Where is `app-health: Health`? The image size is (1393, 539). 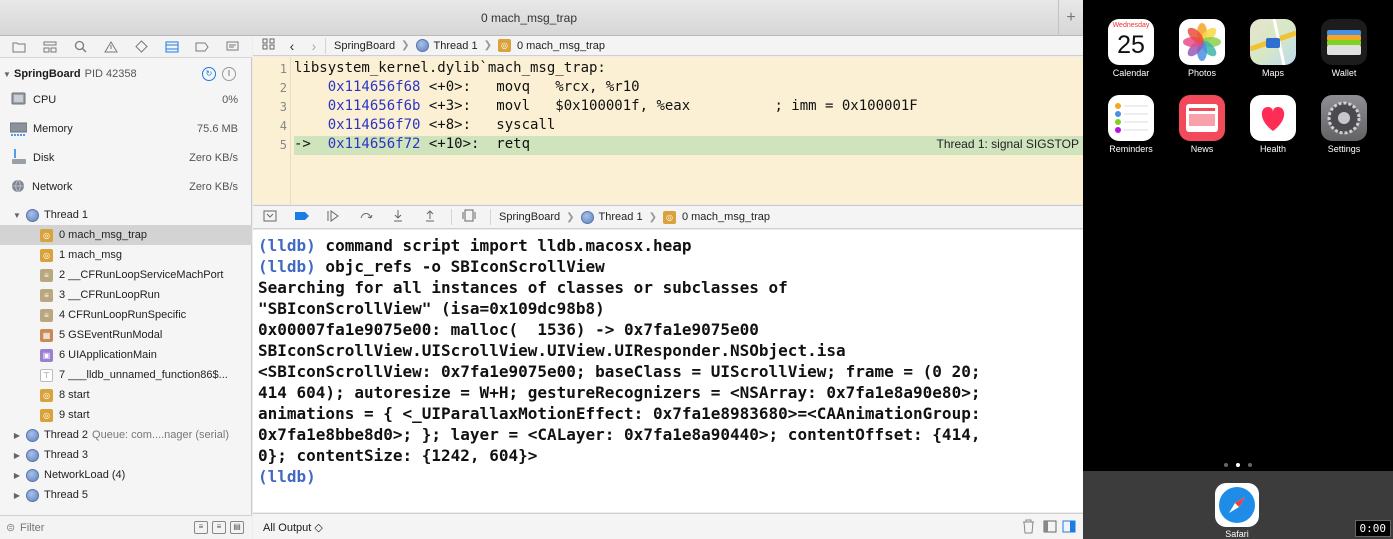
app-health: Health is located at coordinates (1273, 124).